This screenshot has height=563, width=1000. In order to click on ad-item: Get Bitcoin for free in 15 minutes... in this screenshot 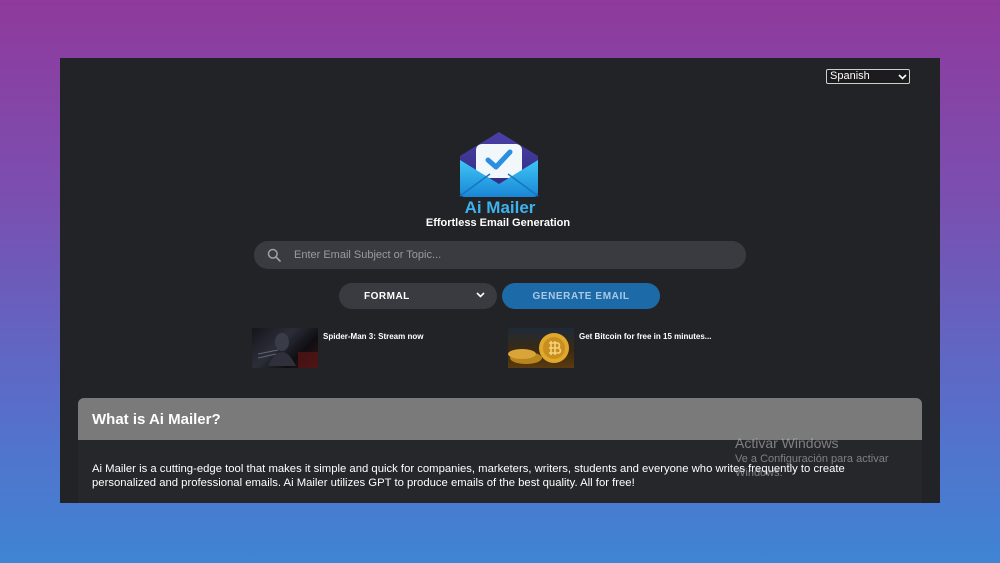, I will do `click(609, 348)`.